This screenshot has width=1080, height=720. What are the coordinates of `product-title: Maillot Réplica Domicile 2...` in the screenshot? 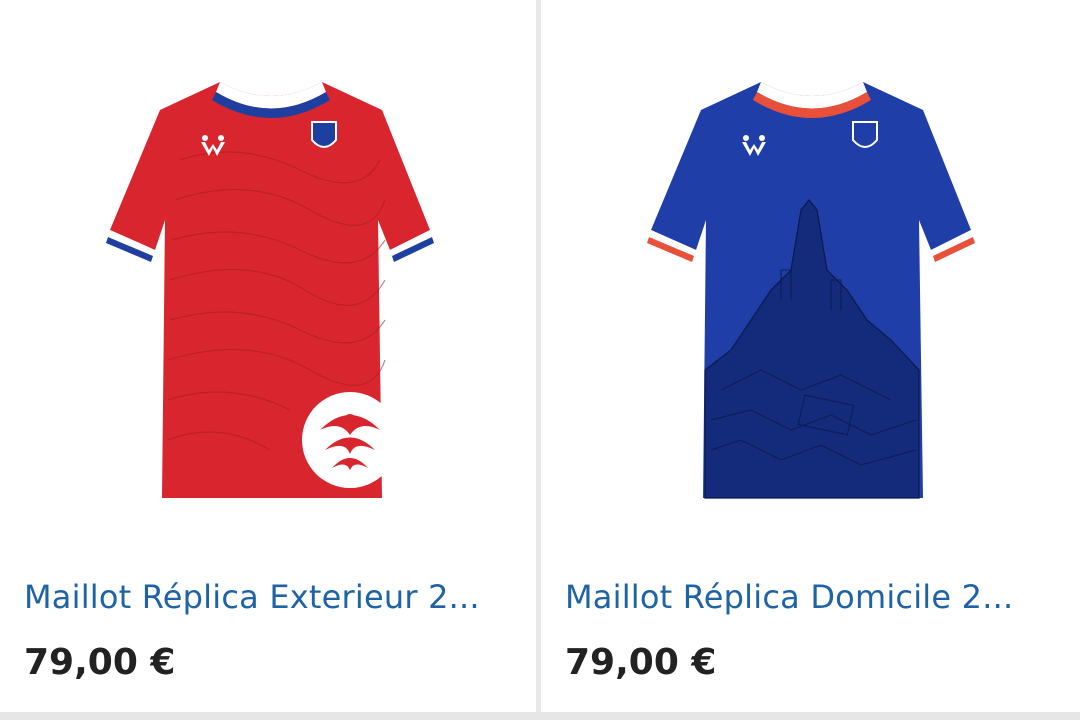 It's located at (789, 597).